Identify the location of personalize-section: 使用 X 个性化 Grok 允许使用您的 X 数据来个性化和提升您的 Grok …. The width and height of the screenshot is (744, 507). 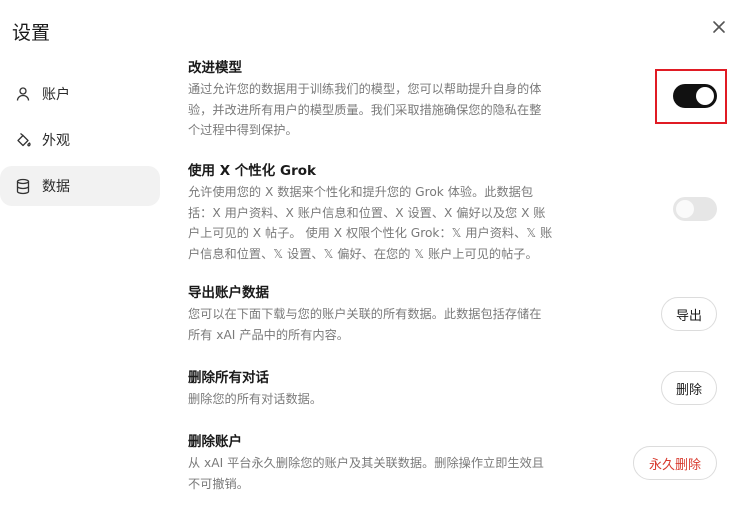
(378, 212).